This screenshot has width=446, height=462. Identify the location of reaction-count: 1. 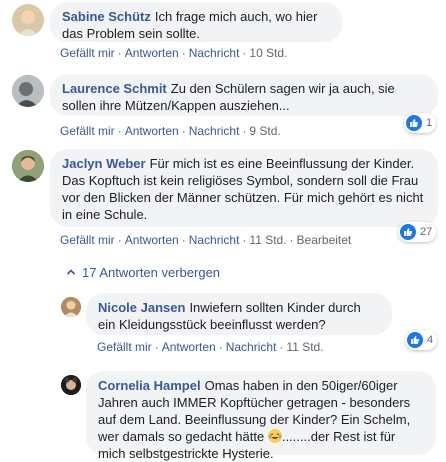
(420, 123).